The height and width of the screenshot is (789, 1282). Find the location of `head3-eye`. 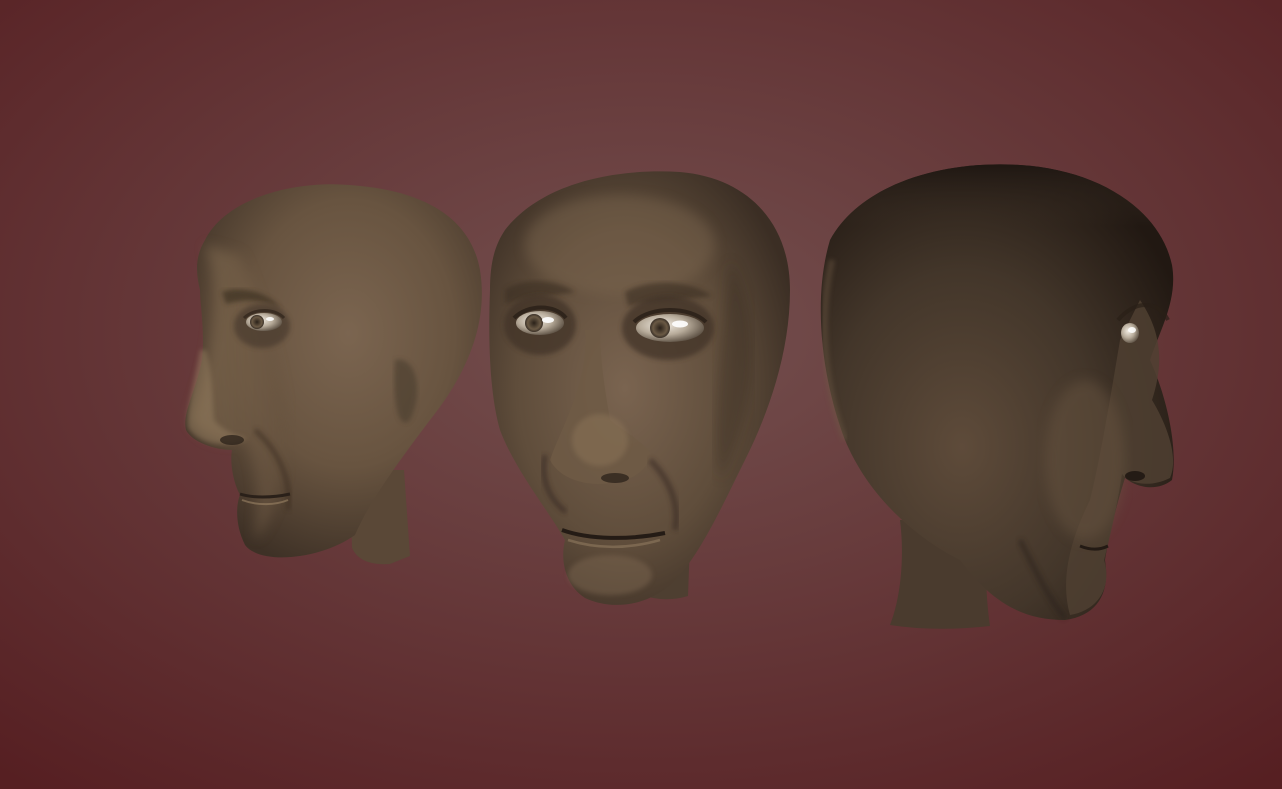

head3-eye is located at coordinates (1130, 333).